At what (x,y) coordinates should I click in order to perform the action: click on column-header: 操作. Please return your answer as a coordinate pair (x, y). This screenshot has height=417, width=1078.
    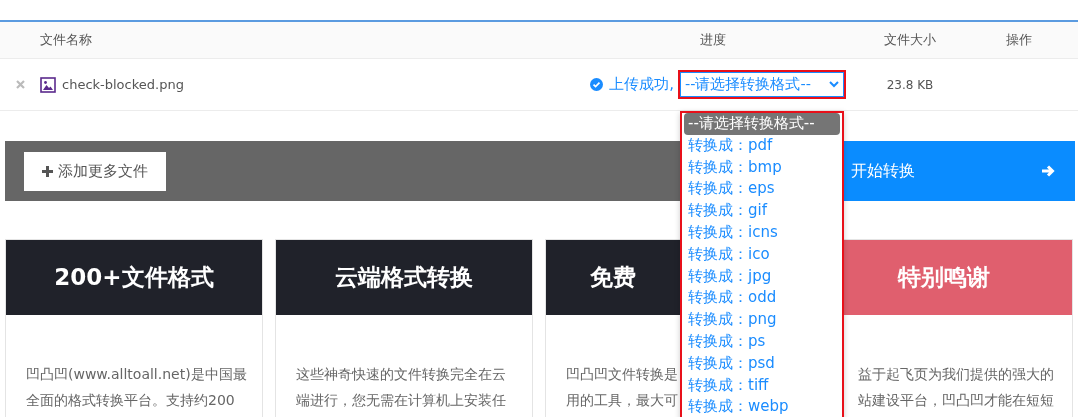
    Looking at the image, I should click on (1019, 40).